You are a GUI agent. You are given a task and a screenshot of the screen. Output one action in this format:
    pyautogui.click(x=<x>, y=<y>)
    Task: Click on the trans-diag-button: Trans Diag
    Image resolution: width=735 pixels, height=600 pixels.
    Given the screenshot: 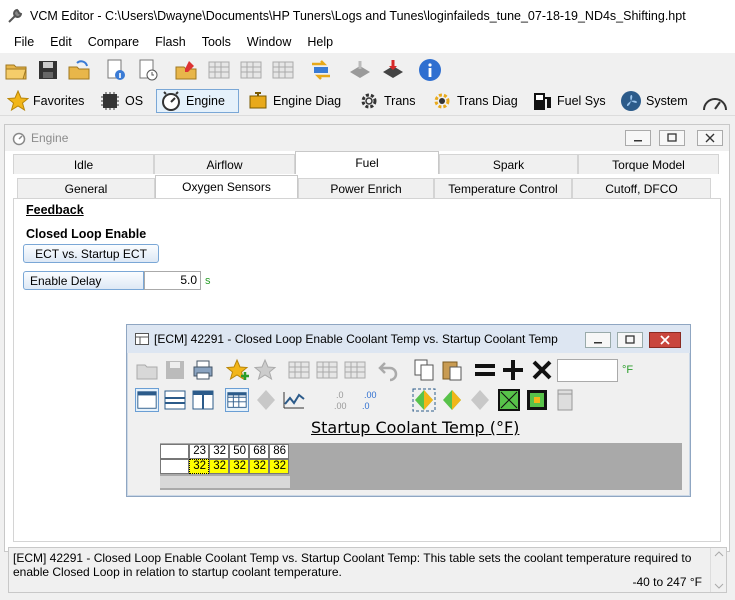 What is the action you would take?
    pyautogui.click(x=474, y=101)
    